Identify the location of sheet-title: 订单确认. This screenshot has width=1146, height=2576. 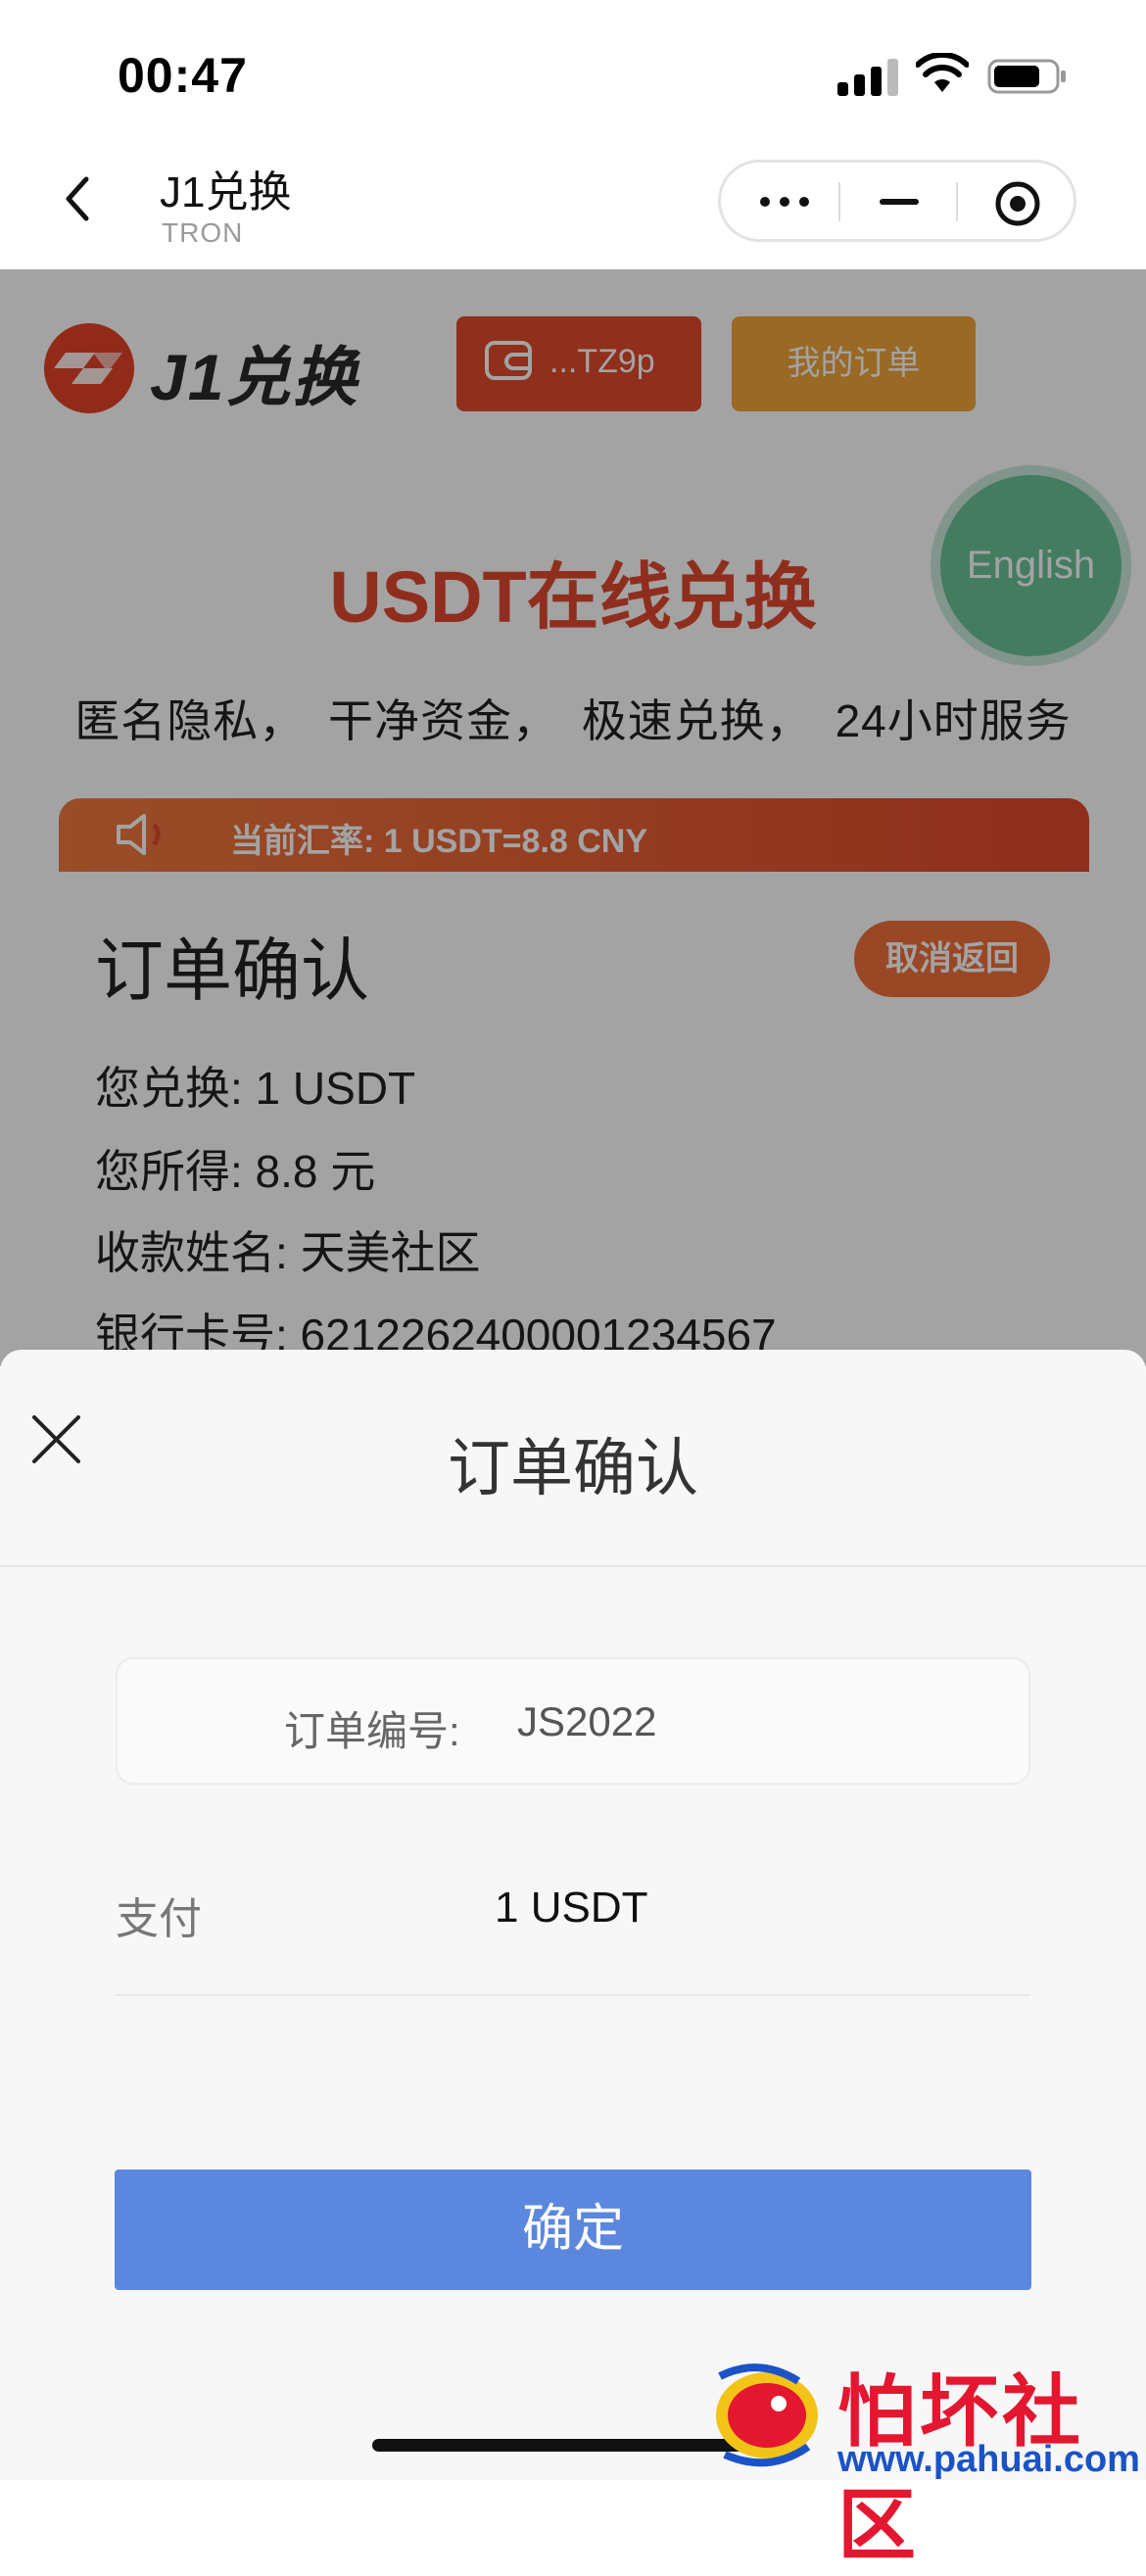
(573, 1468).